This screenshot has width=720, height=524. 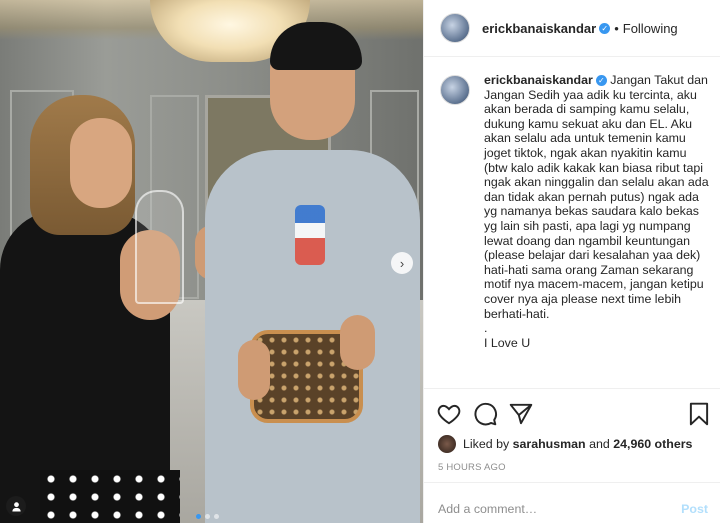 What do you see at coordinates (599, 444) in the screenshot?
I see `likes-joiner: and` at bounding box center [599, 444].